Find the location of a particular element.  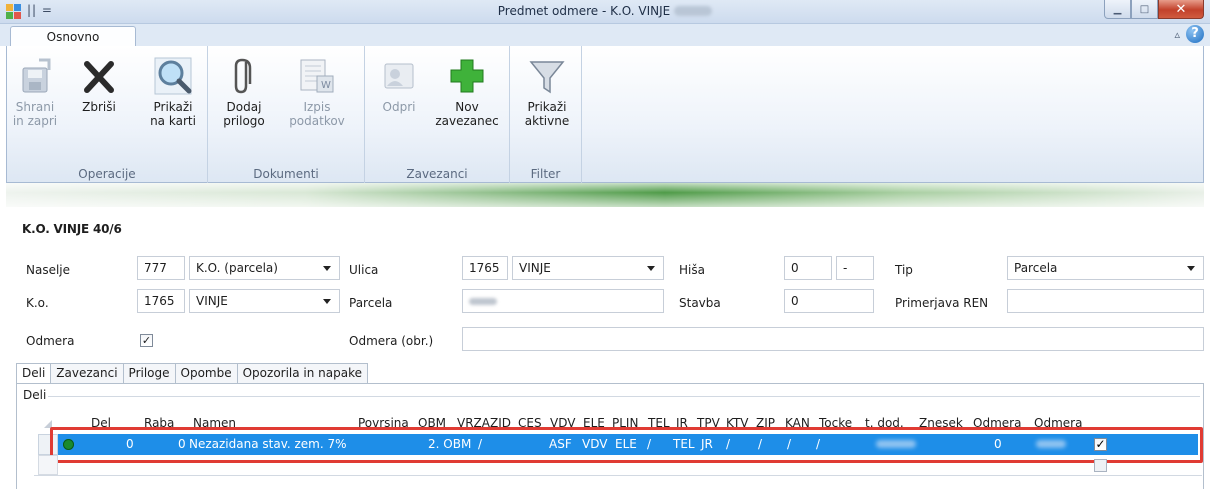

tab-opozorila: Opozorila in napake is located at coordinates (302, 373).